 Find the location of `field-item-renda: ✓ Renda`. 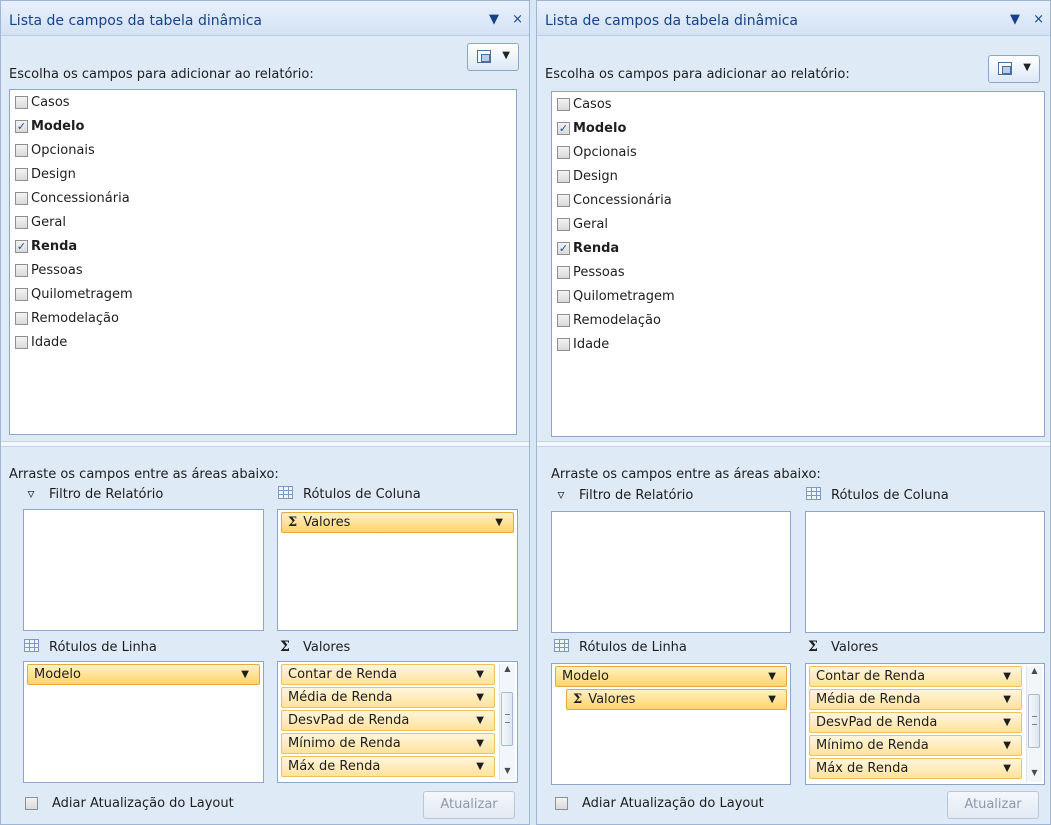

field-item-renda: ✓ Renda is located at coordinates (798, 248).